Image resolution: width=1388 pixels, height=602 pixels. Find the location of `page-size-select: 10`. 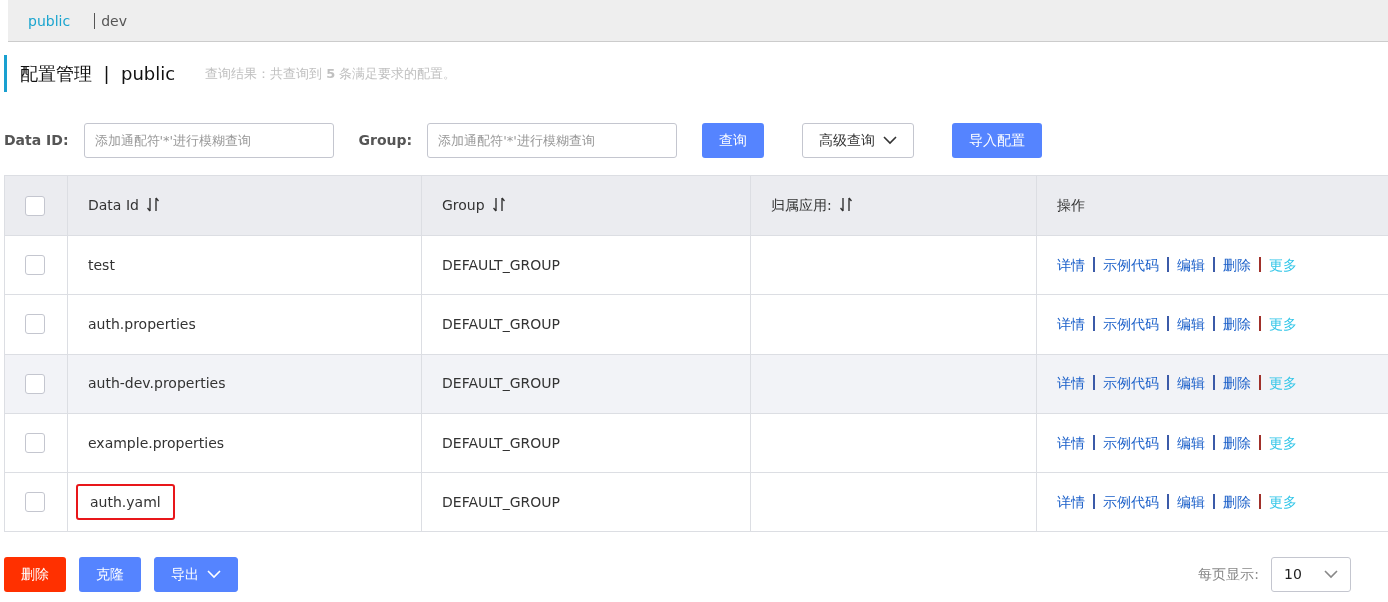

page-size-select: 10 is located at coordinates (1311, 575).